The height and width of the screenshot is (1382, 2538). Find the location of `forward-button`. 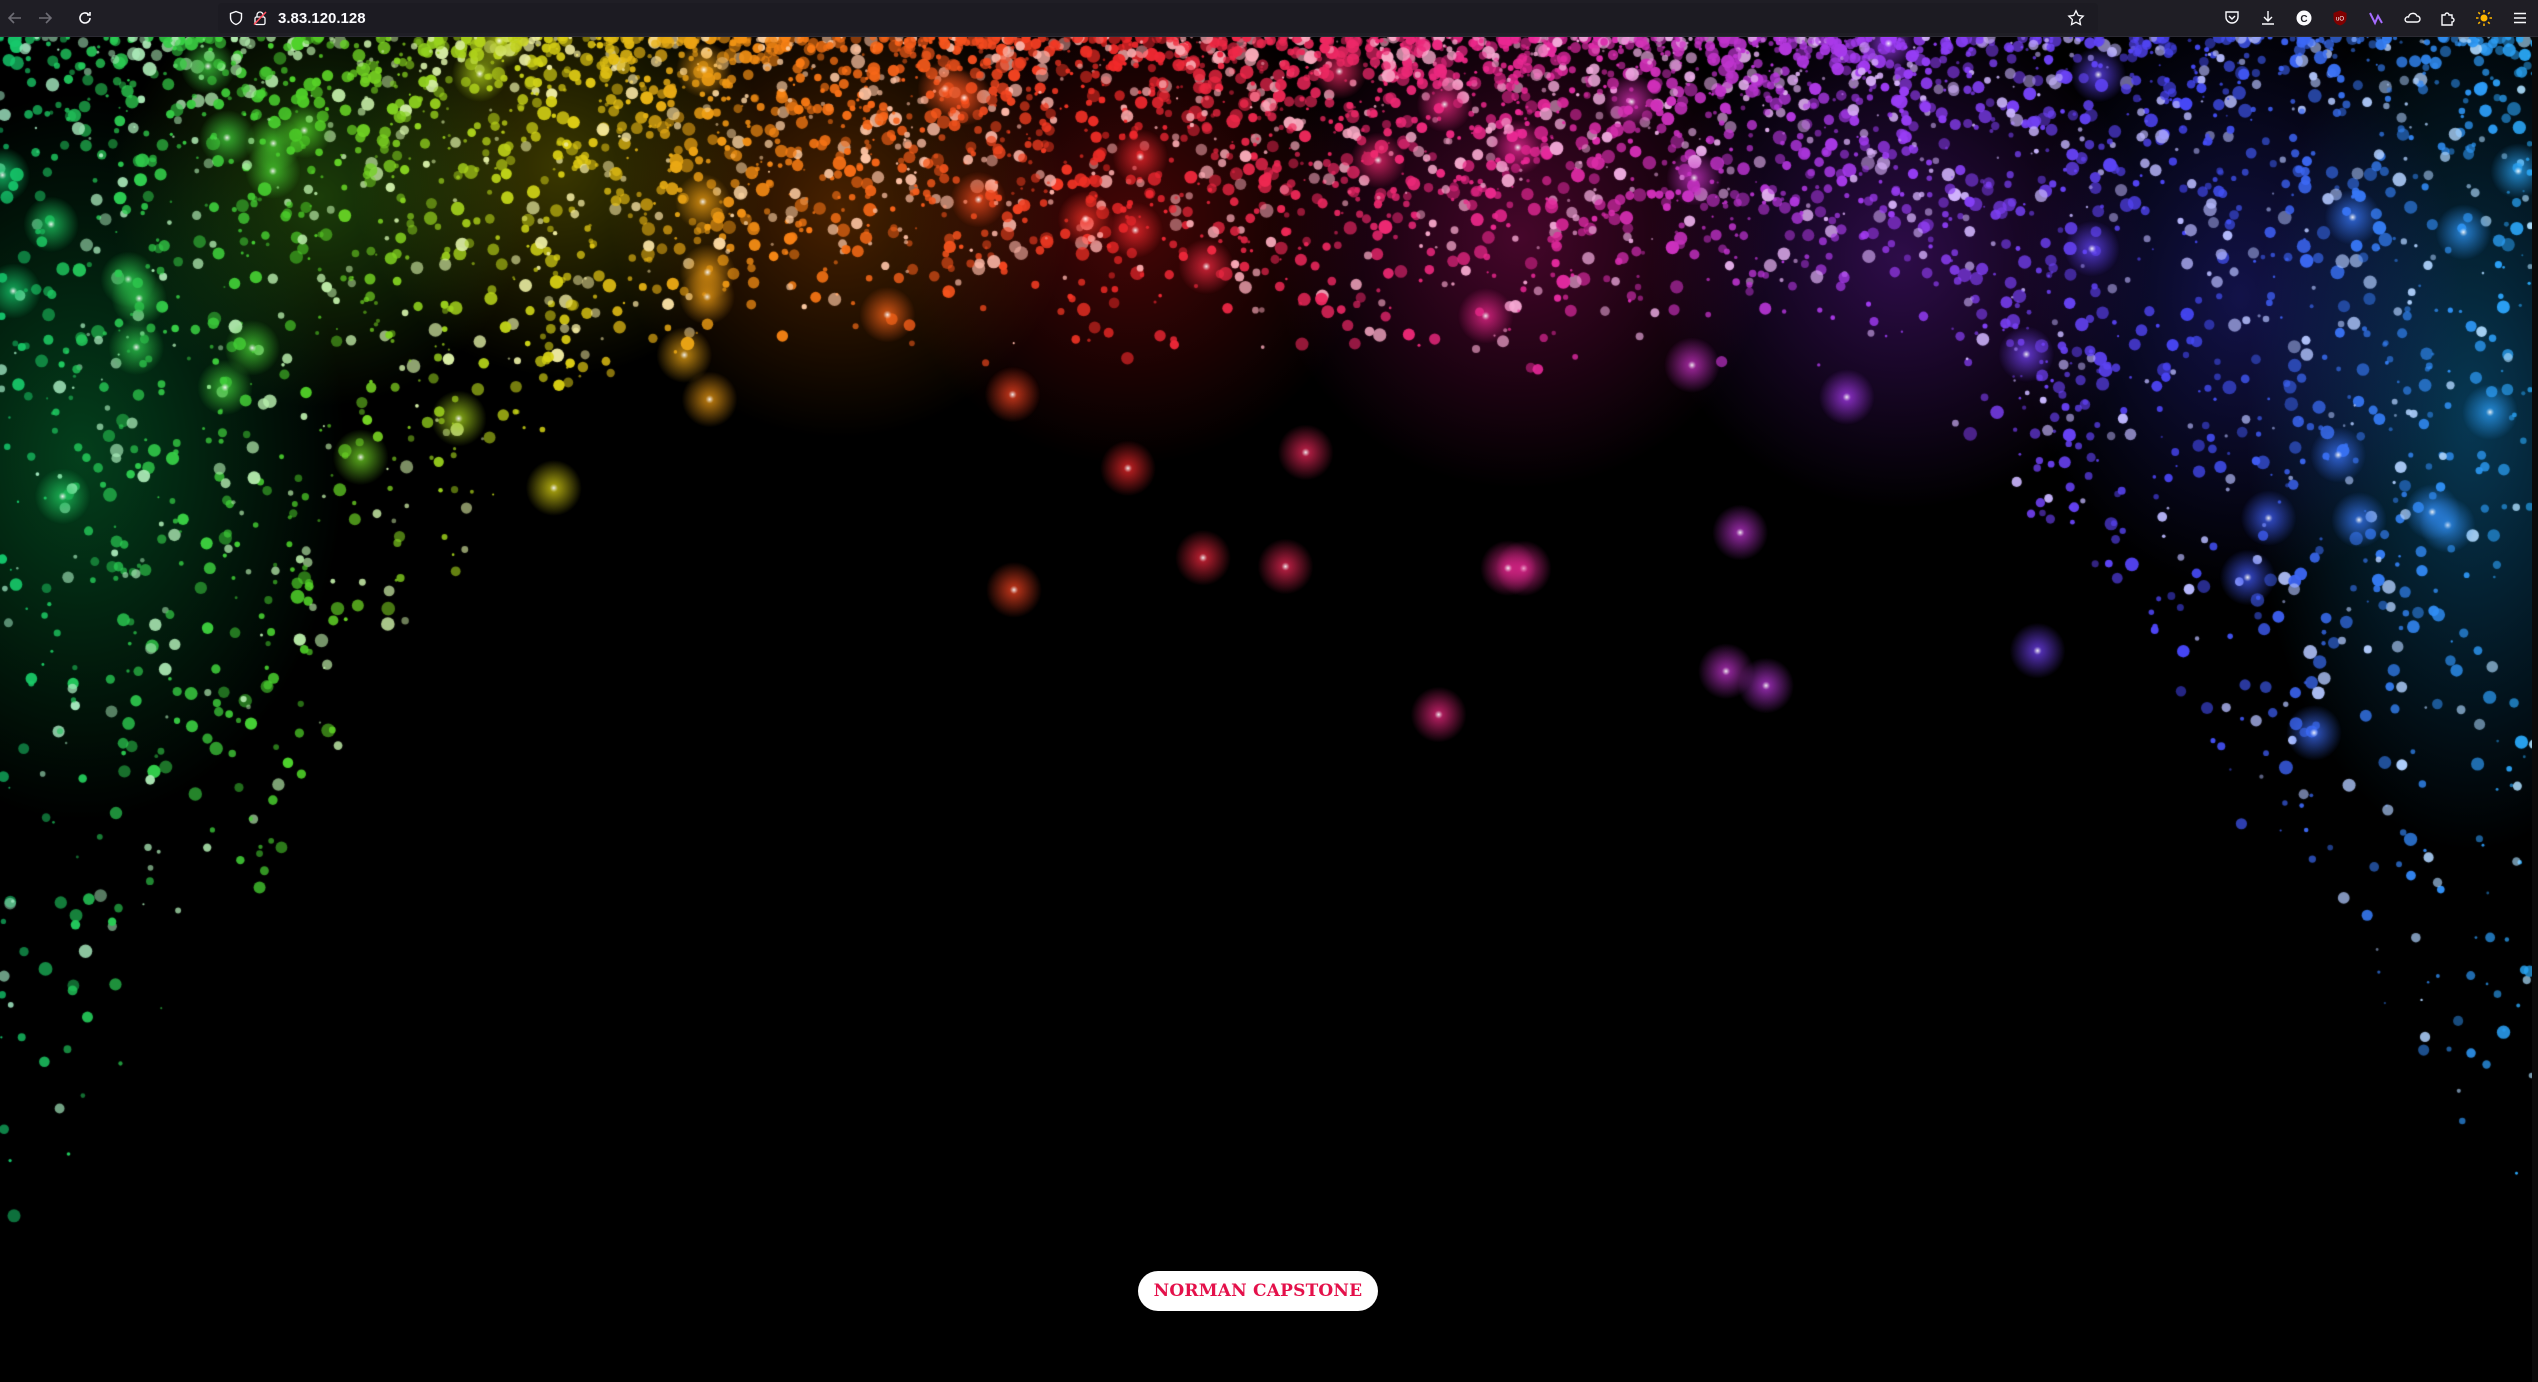

forward-button is located at coordinates (45, 18).